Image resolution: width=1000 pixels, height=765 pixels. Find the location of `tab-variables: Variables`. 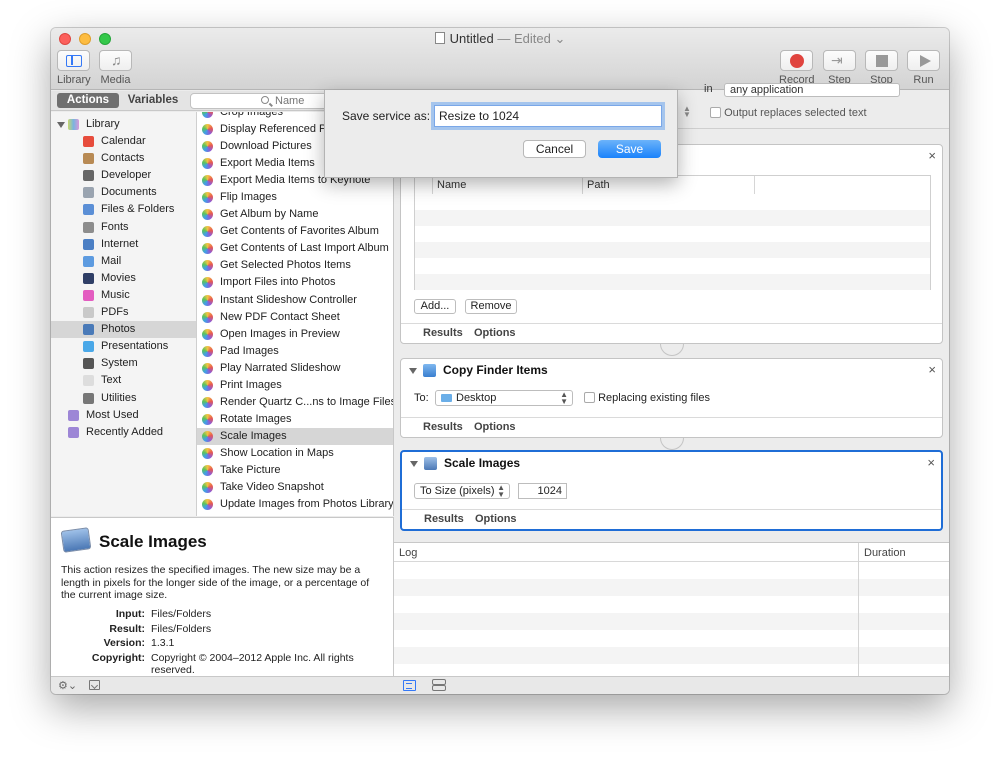

tab-variables: Variables is located at coordinates (153, 100).